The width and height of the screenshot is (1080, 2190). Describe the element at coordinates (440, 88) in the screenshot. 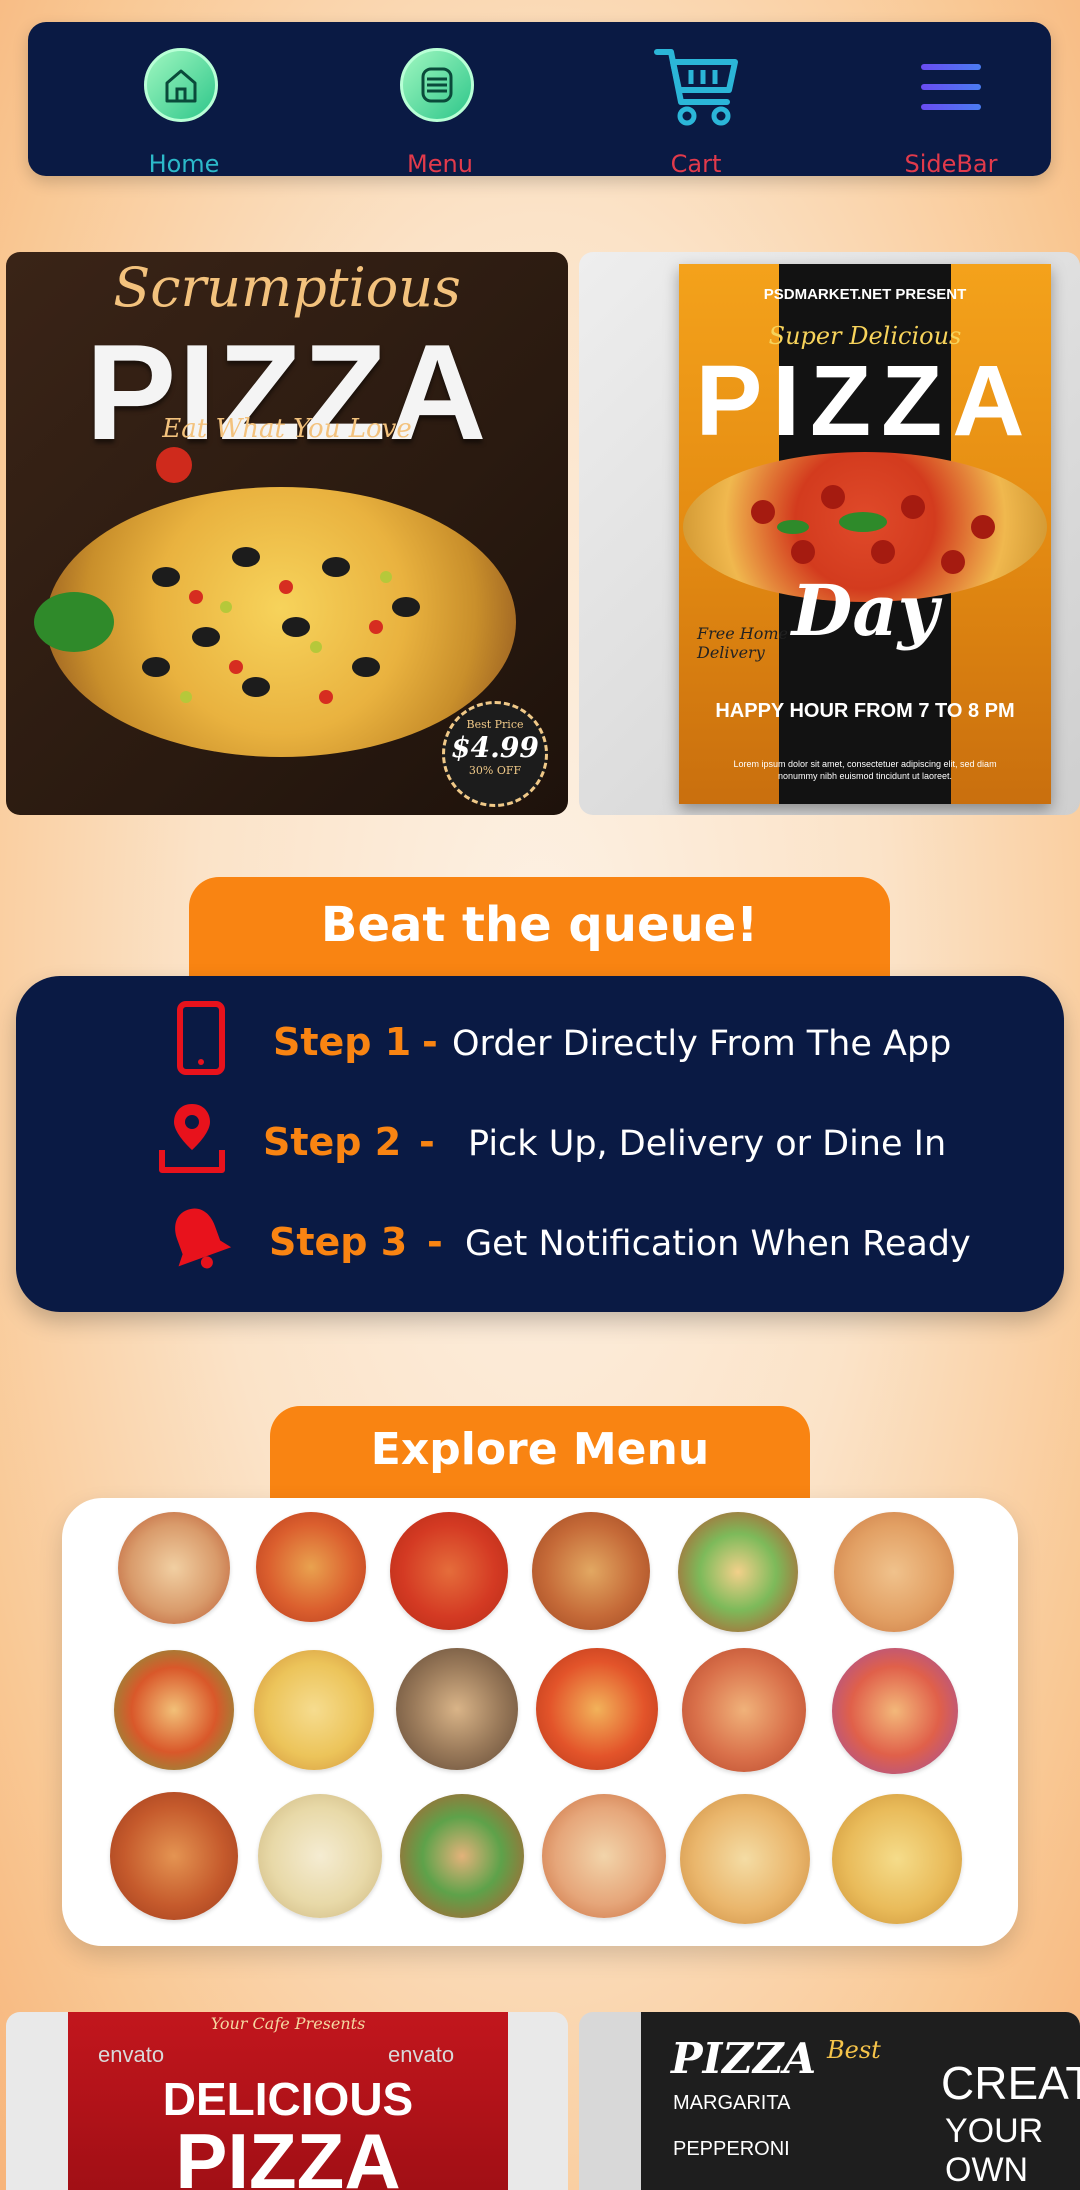

I see `menu-icon` at that location.